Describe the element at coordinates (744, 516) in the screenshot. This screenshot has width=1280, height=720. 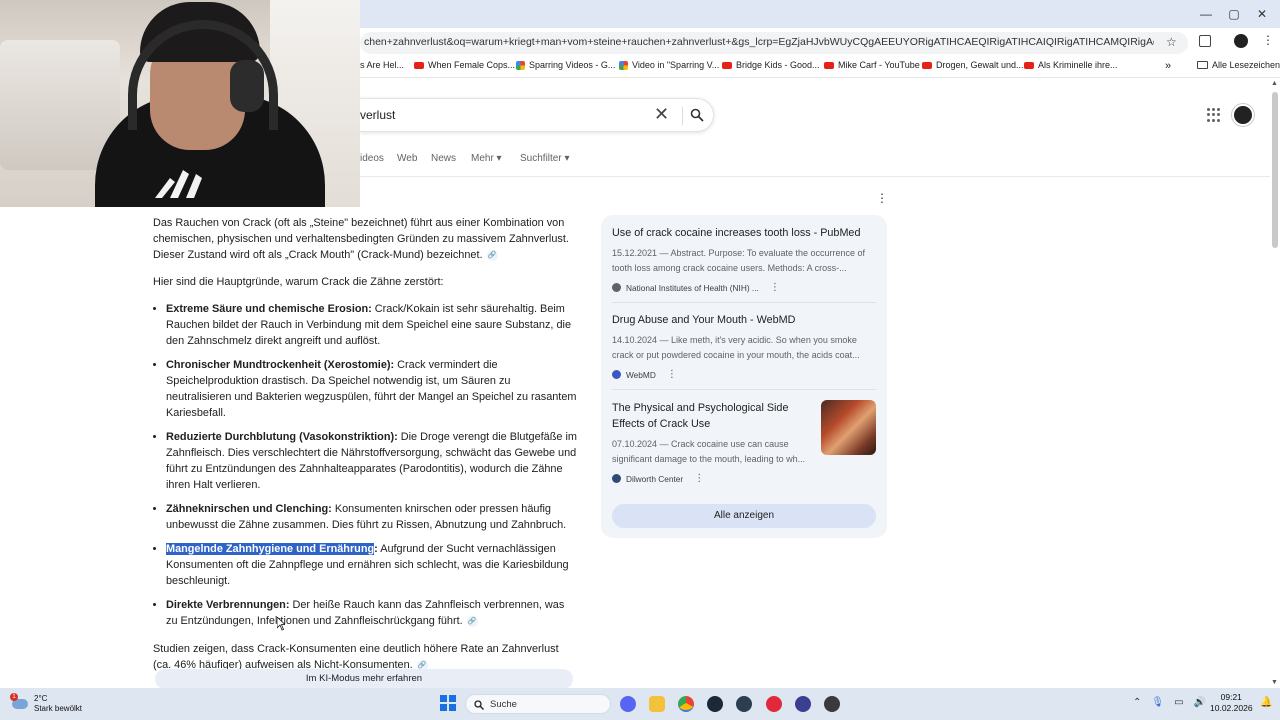
I see `show-all-button: Alle anzeigen` at that location.